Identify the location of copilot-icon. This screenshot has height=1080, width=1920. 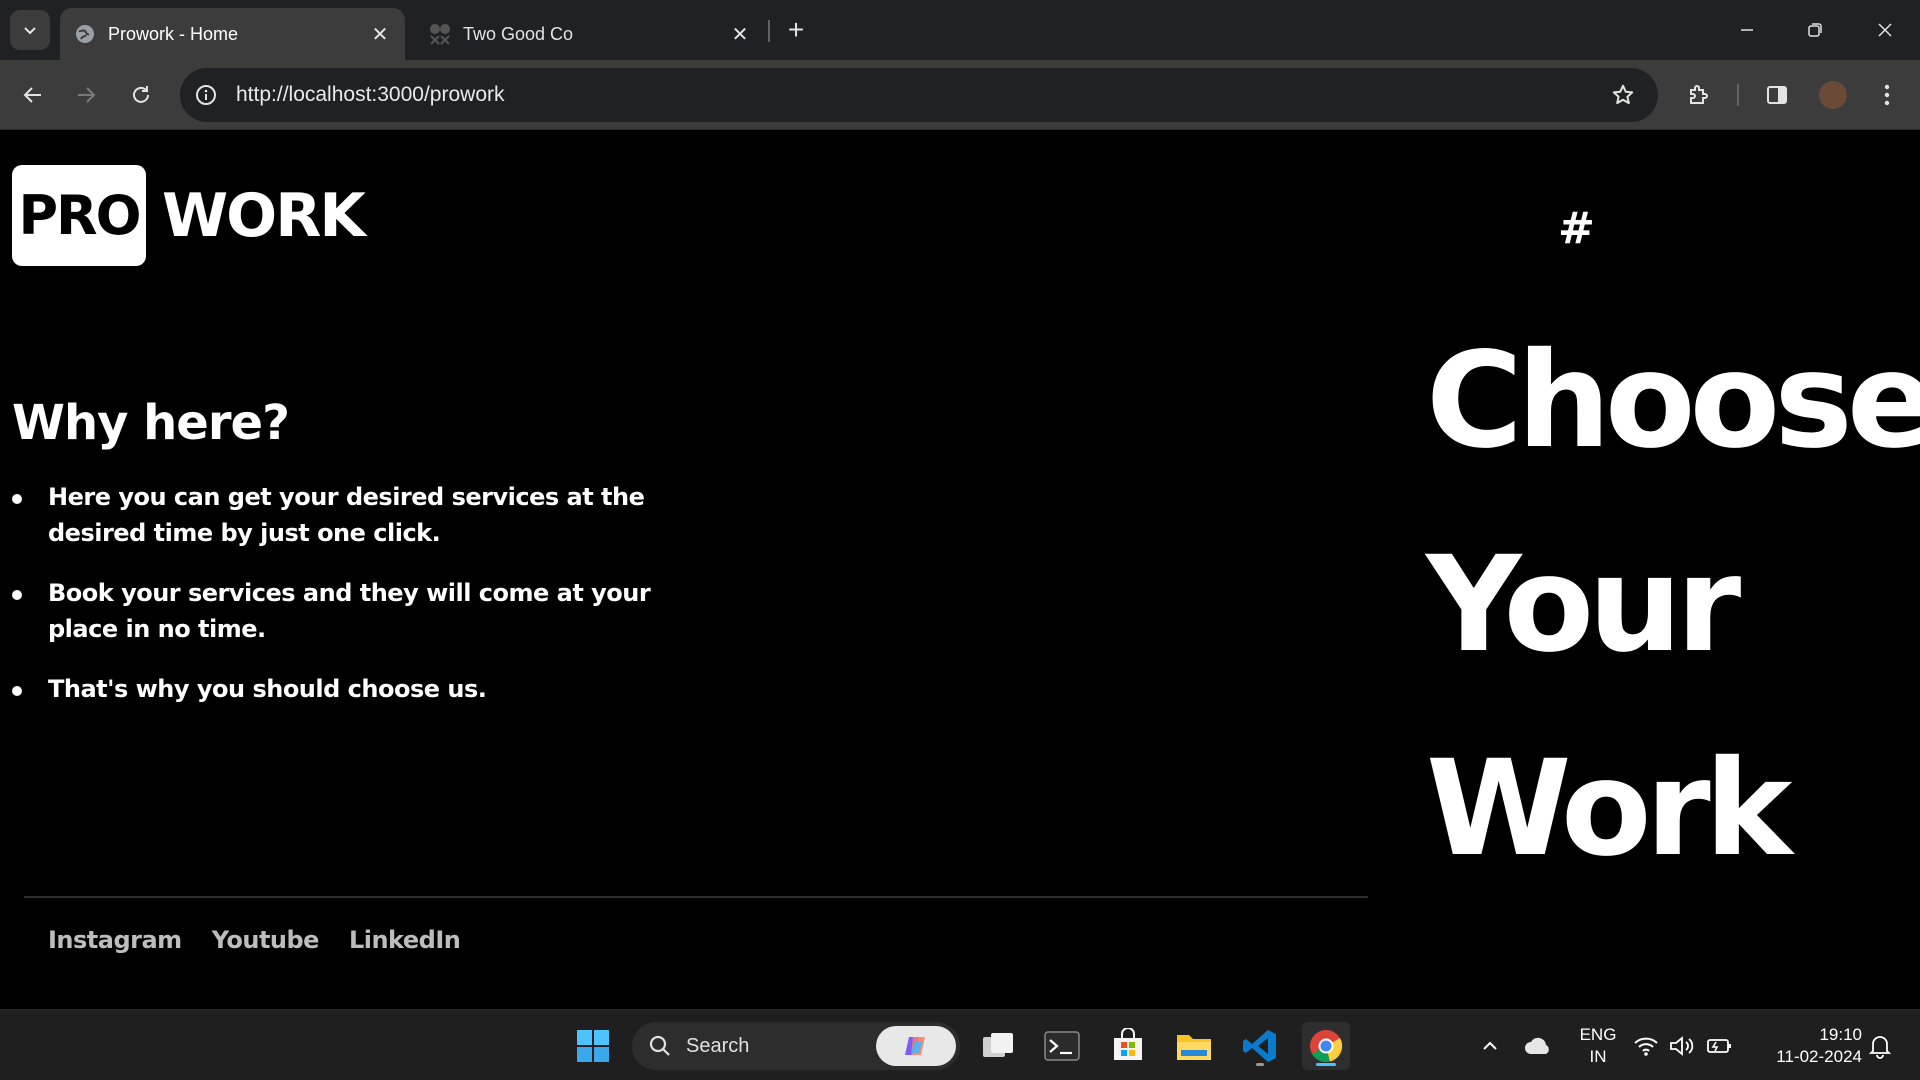
(916, 1046).